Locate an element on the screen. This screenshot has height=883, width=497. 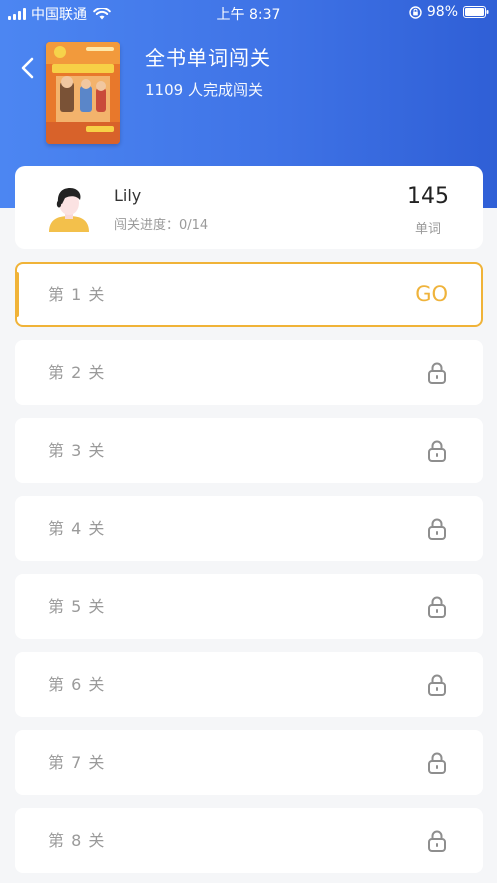
level-5-card: 第 5 关 is located at coordinates (249, 606).